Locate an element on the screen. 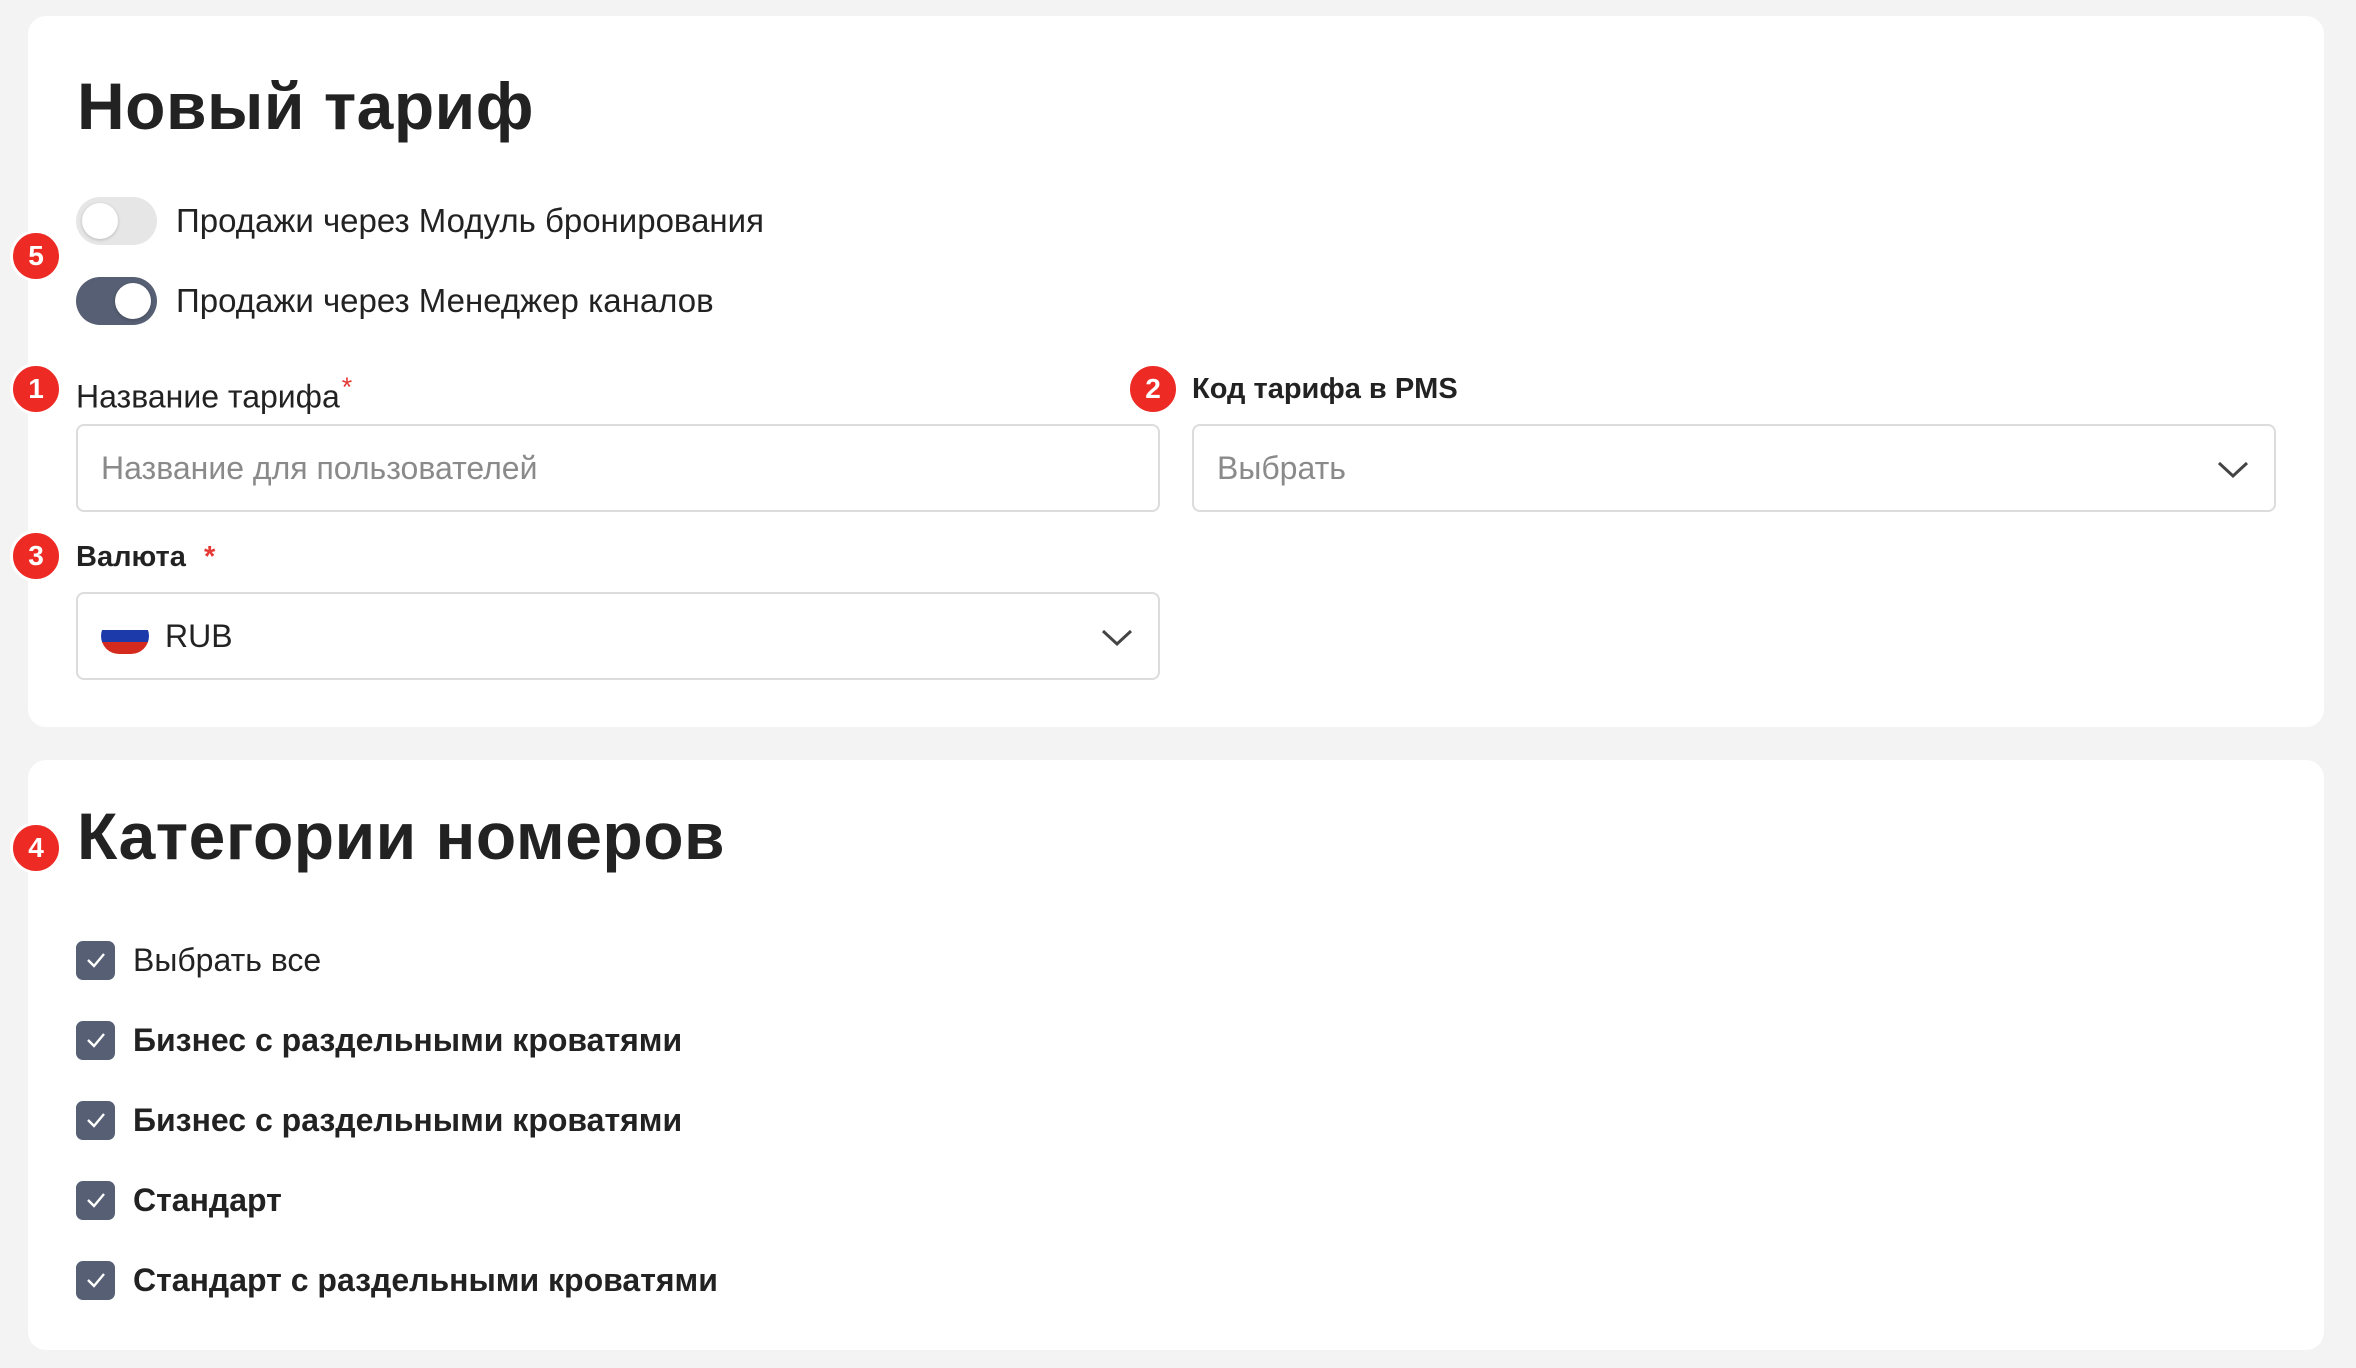 This screenshot has height=1368, width=2356. annotation-badge-2: 2 is located at coordinates (1153, 389).